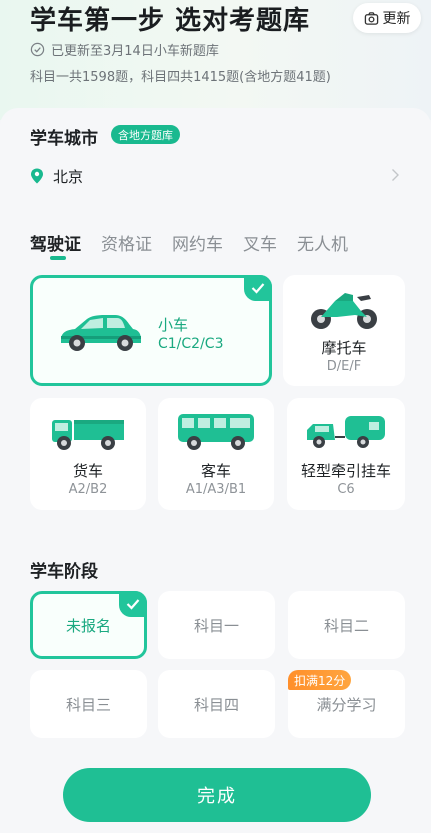 This screenshot has height=833, width=431. I want to click on tab-qualification: 资格证, so click(126, 245).